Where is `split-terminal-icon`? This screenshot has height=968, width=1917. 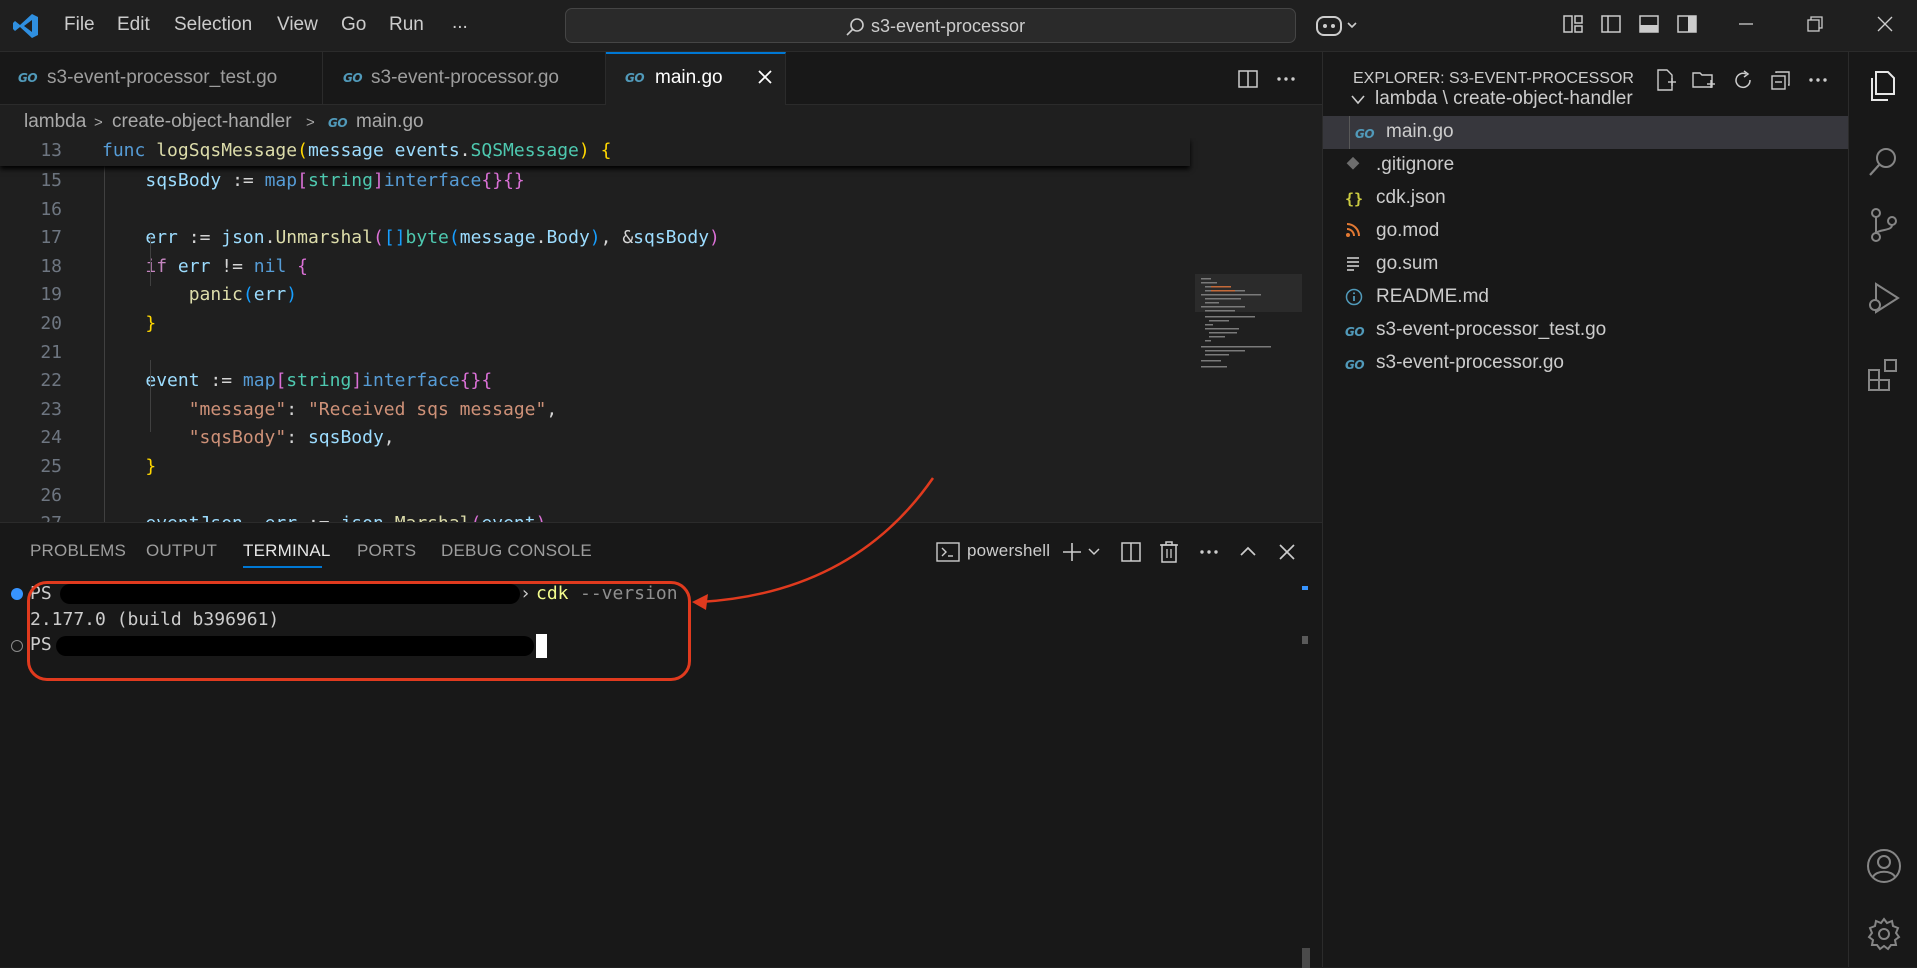
split-terminal-icon is located at coordinates (1131, 552).